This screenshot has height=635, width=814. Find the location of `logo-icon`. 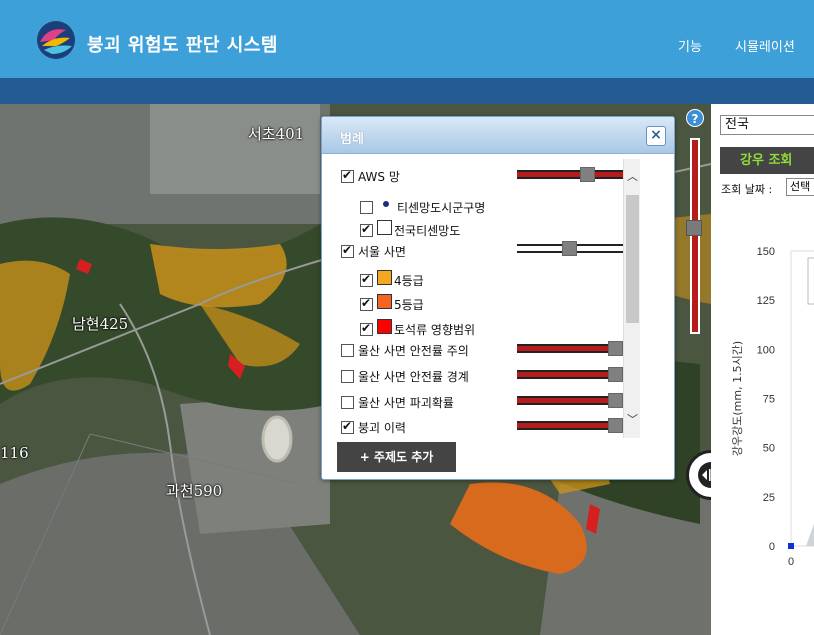

logo-icon is located at coordinates (56, 40).